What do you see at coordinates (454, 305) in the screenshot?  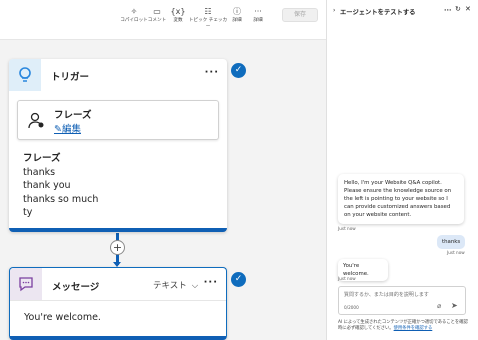 I see `send-icon: ➤` at bounding box center [454, 305].